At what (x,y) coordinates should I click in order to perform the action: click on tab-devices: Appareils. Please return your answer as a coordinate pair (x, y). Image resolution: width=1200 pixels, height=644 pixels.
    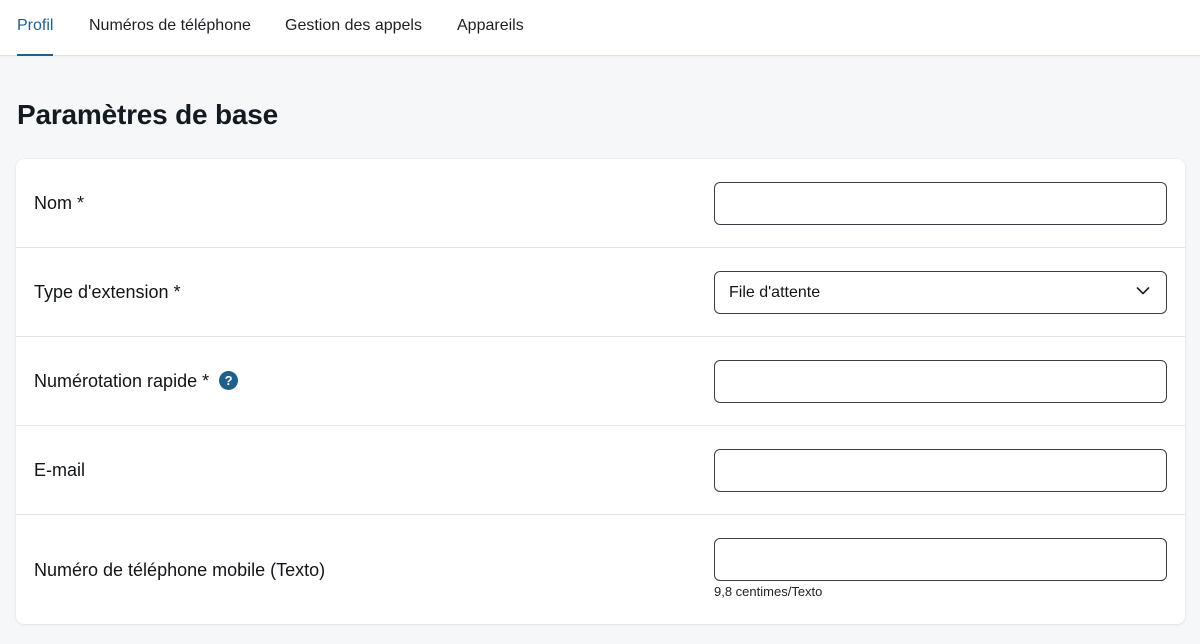
    Looking at the image, I should click on (490, 28).